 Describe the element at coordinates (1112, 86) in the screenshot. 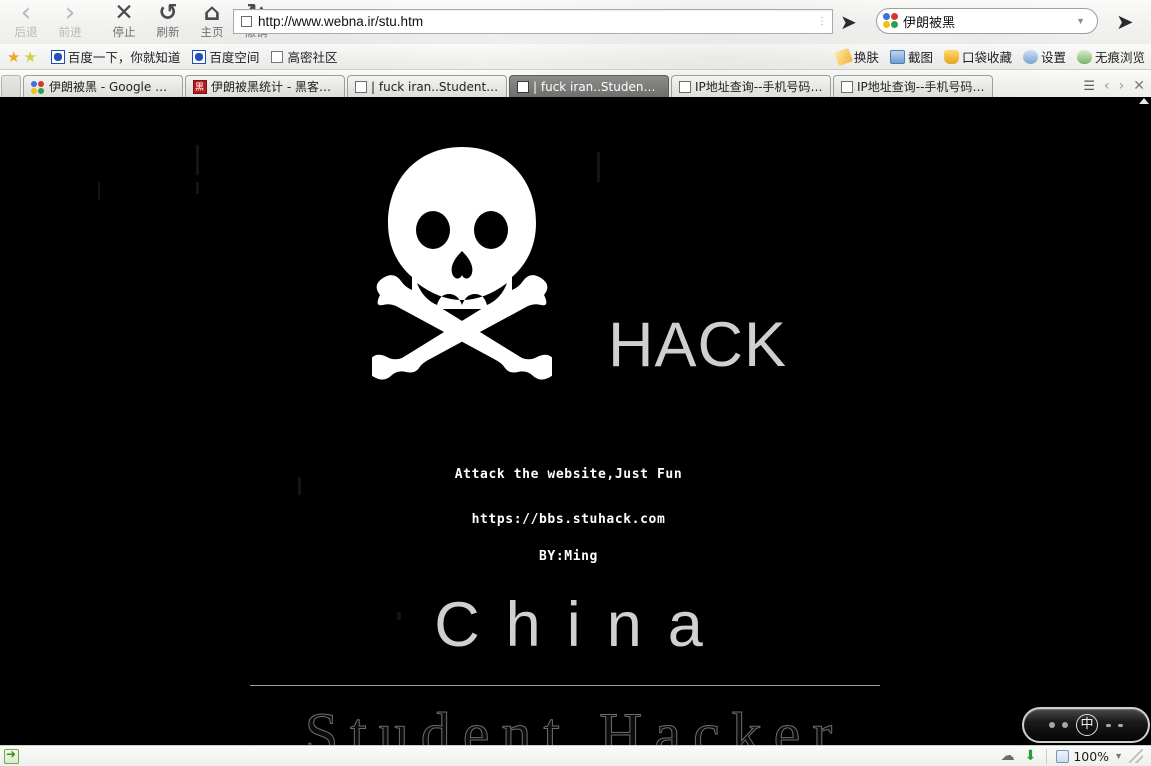

I see `tab-controls: ☰ ‹ › ✕` at that location.